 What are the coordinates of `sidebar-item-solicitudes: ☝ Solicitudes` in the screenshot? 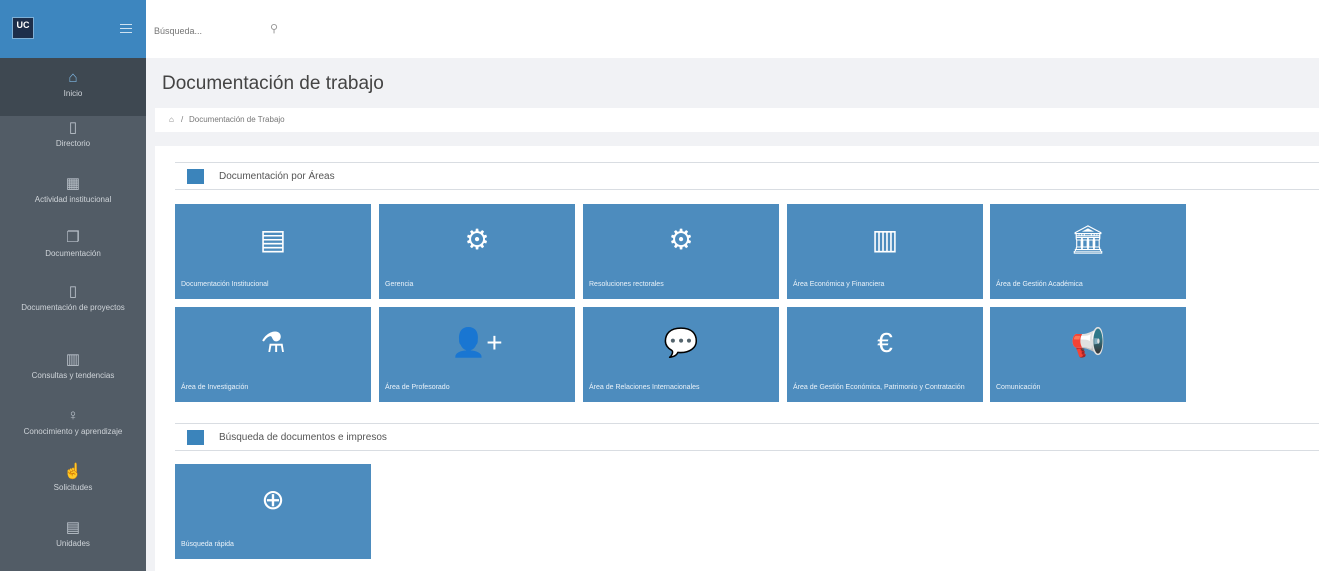 It's located at (73, 488).